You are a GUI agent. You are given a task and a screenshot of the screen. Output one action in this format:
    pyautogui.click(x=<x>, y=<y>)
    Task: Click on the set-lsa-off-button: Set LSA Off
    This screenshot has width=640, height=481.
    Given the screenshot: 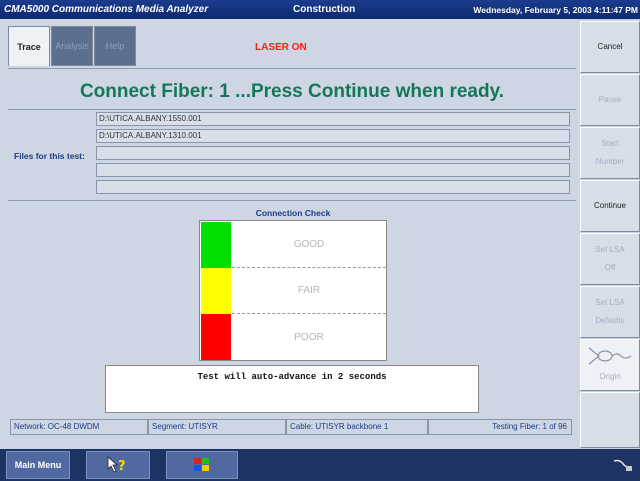 What is the action you would take?
    pyautogui.click(x=610, y=259)
    